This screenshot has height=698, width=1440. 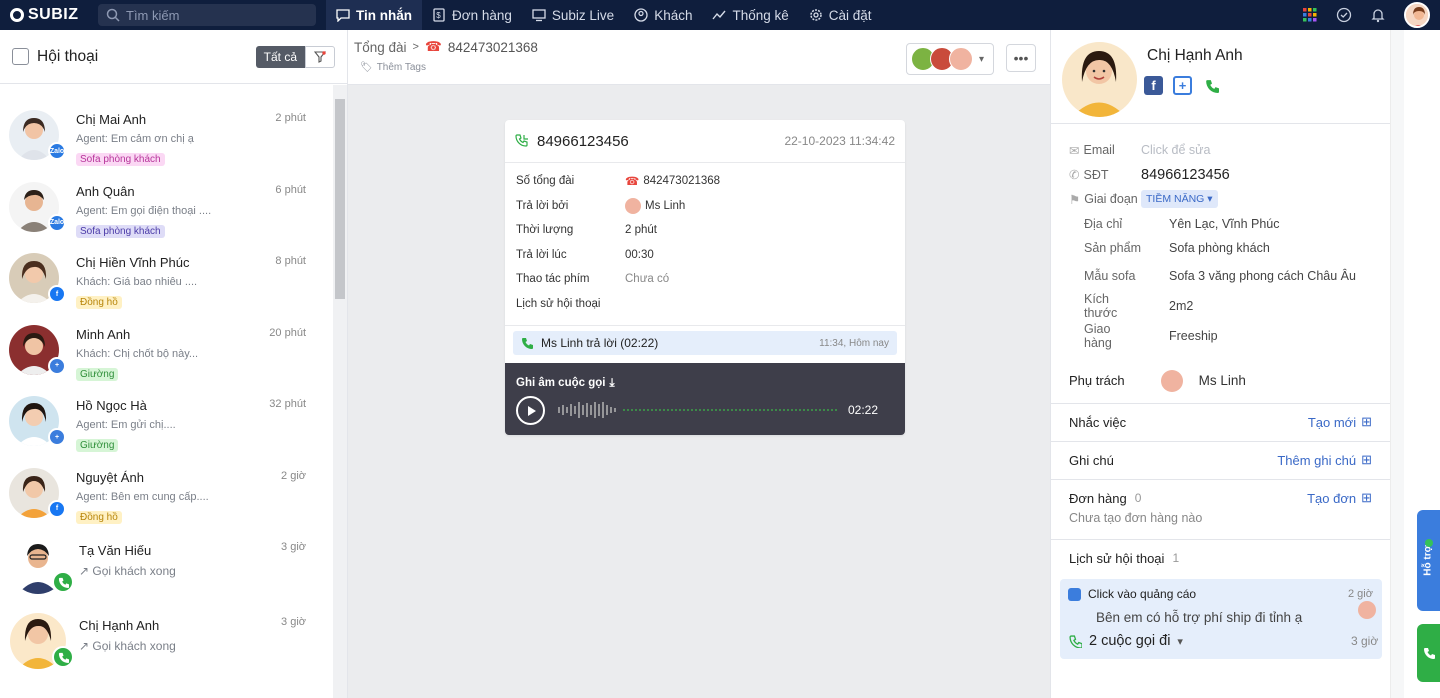 What do you see at coordinates (393, 67) in the screenshot?
I see `add-tags-button: 🏷 Thêm Tags` at bounding box center [393, 67].